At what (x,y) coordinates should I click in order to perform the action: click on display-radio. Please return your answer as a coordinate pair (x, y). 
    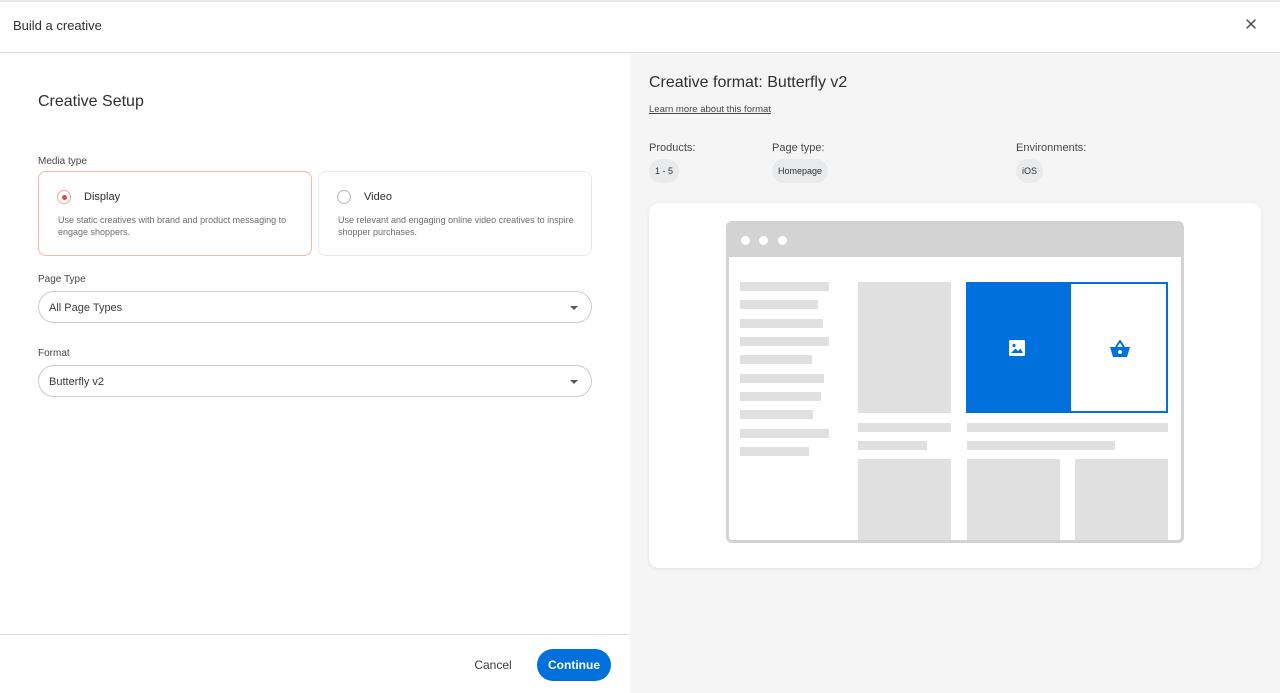
    Looking at the image, I should click on (64, 197).